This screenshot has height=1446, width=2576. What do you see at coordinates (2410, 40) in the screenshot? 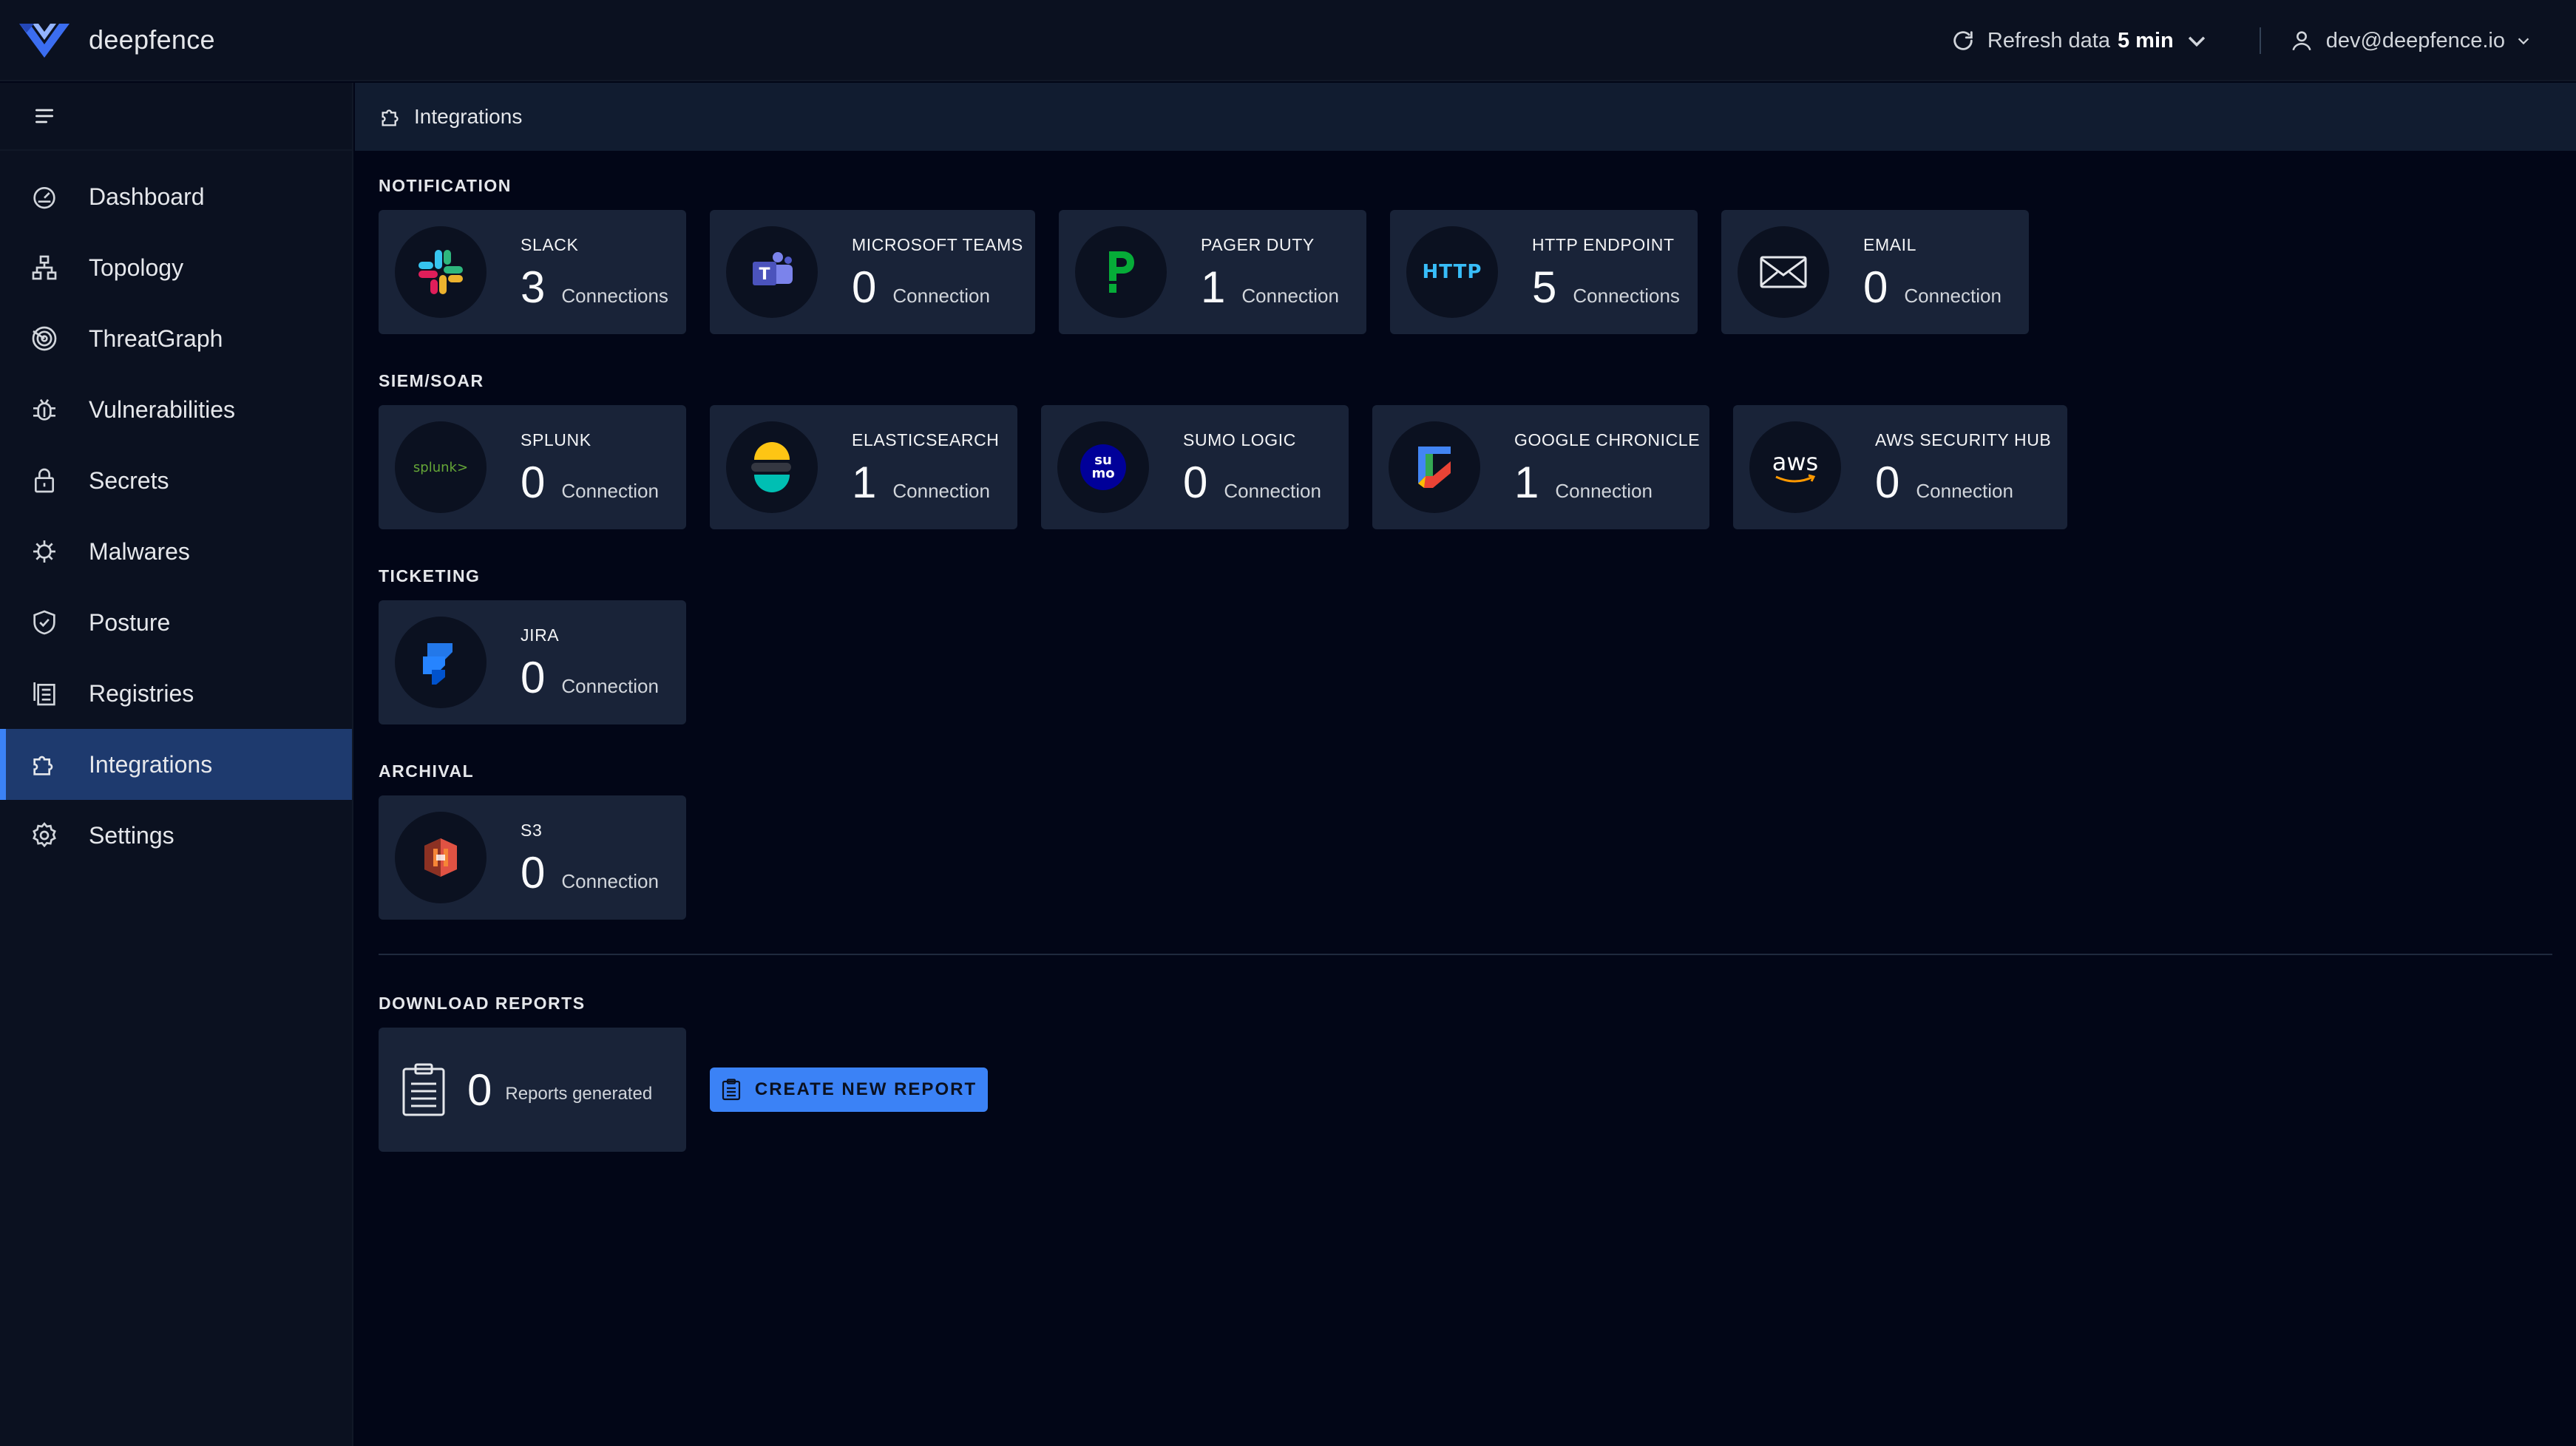
I see `user-menu: dev@deepfence.io` at bounding box center [2410, 40].